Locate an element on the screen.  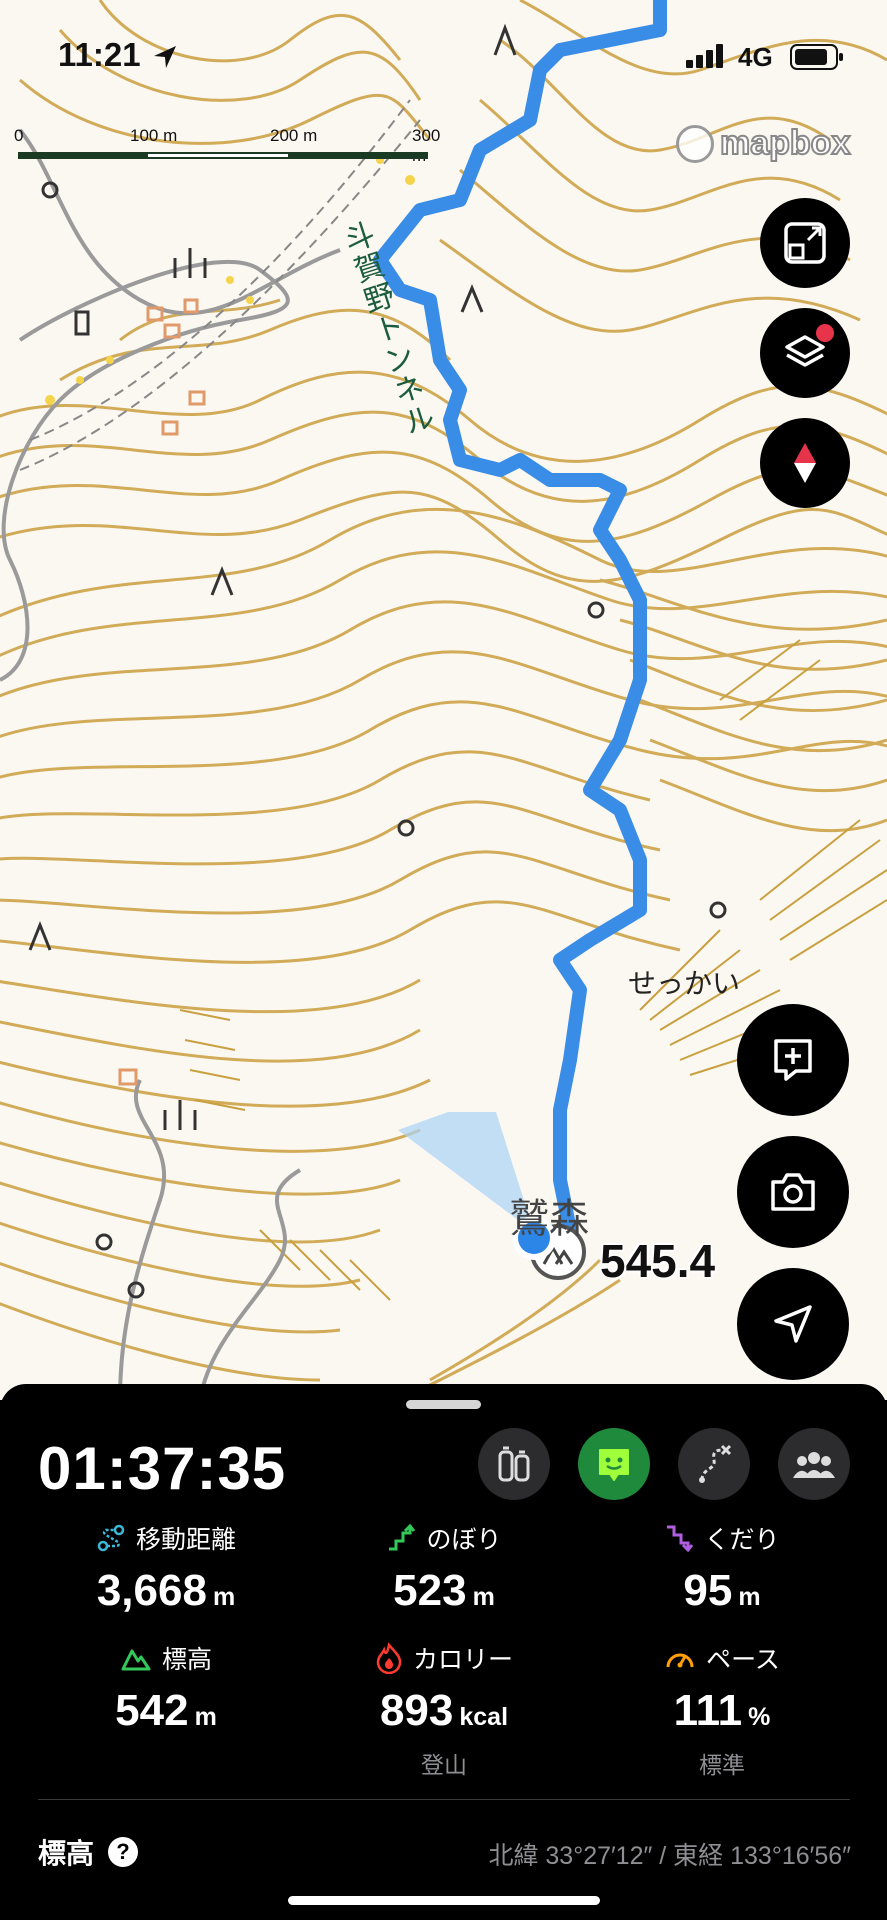
fire-icon is located at coordinates (389, 1658).